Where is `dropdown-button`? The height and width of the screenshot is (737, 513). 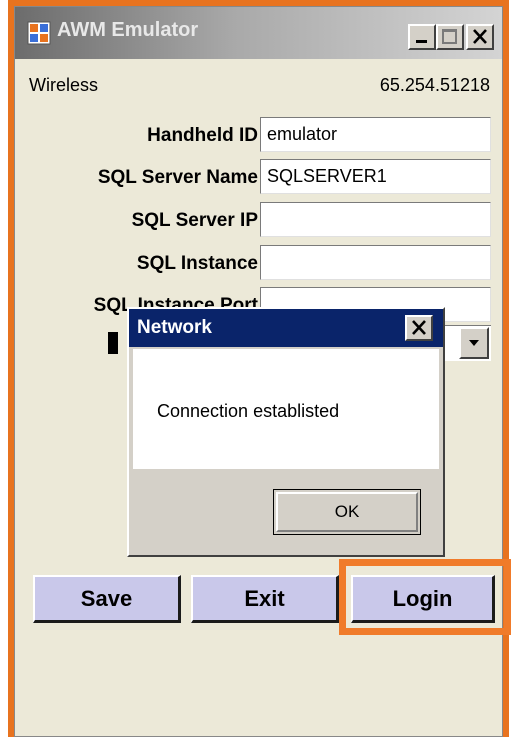 dropdown-button is located at coordinates (474, 343).